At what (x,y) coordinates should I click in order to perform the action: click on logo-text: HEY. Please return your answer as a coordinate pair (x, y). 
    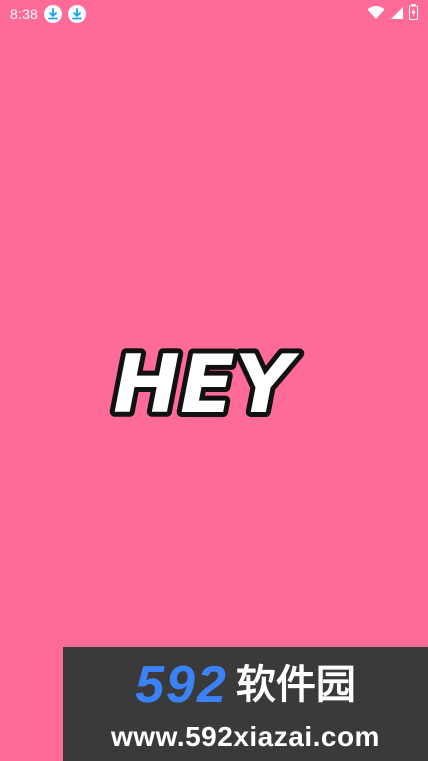
    Looking at the image, I should click on (206, 383).